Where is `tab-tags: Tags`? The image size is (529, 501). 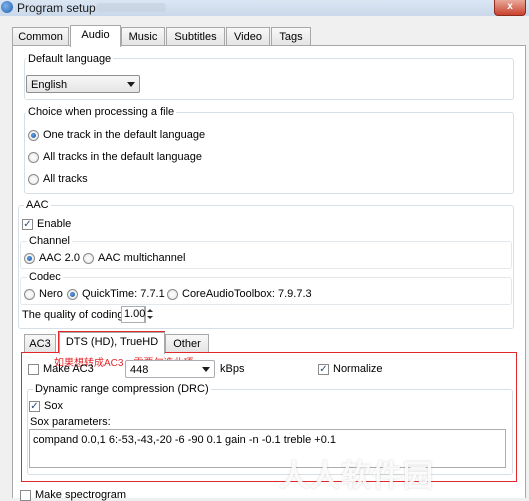
tab-tags: Tags is located at coordinates (291, 36).